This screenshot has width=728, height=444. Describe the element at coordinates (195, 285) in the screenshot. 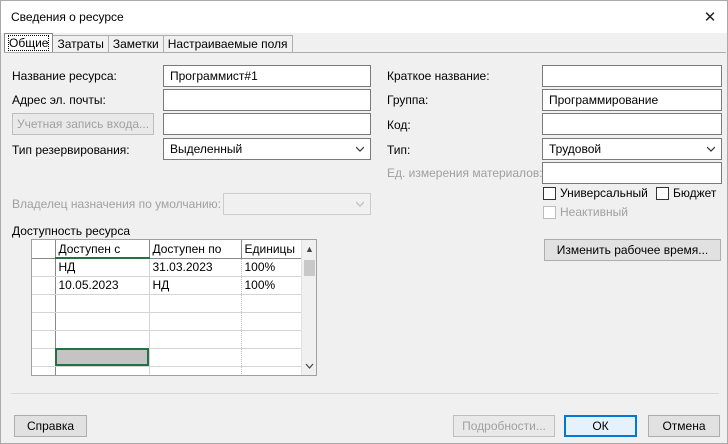

I see `available-to-cell: НД` at that location.